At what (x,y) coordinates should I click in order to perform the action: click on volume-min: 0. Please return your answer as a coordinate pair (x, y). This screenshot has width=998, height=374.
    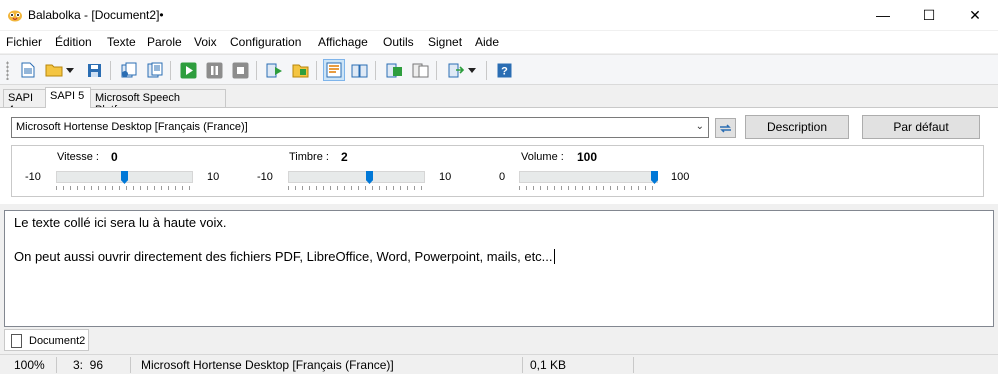
    Looking at the image, I should click on (502, 177).